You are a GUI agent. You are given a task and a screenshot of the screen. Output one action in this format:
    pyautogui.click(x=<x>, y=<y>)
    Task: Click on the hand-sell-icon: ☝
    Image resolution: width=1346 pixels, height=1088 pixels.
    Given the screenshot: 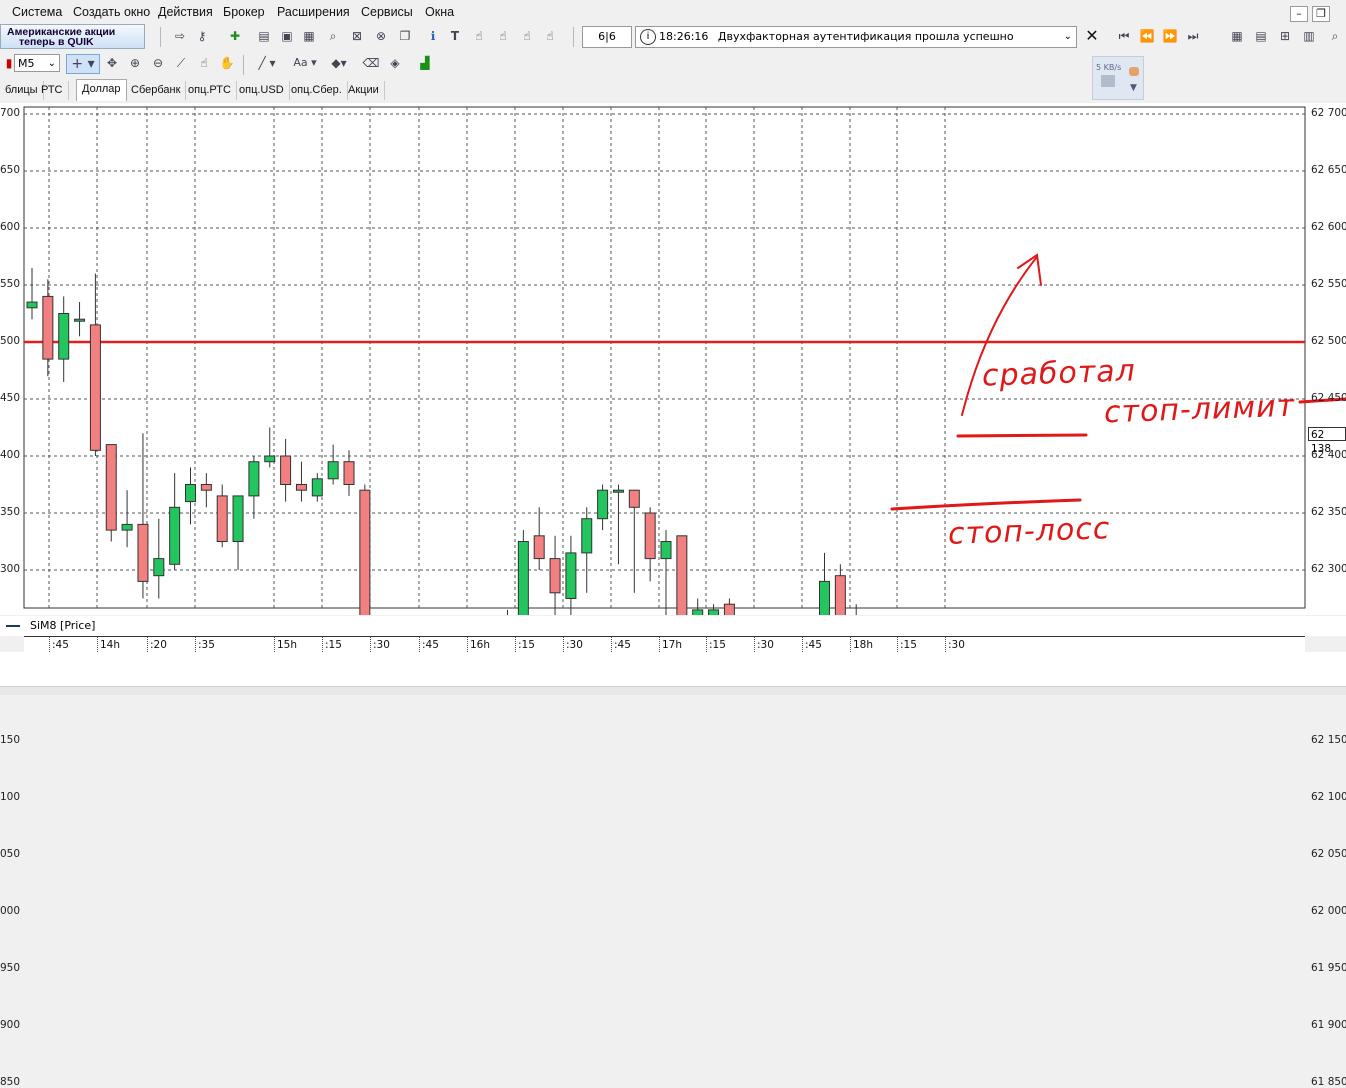 What is the action you would take?
    pyautogui.click(x=503, y=36)
    